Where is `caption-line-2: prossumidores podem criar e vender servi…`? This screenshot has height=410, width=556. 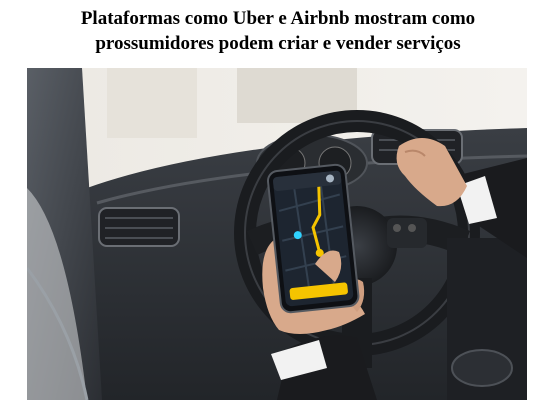 caption-line-2: prossumidores podem criar e vender servi… is located at coordinates (278, 43).